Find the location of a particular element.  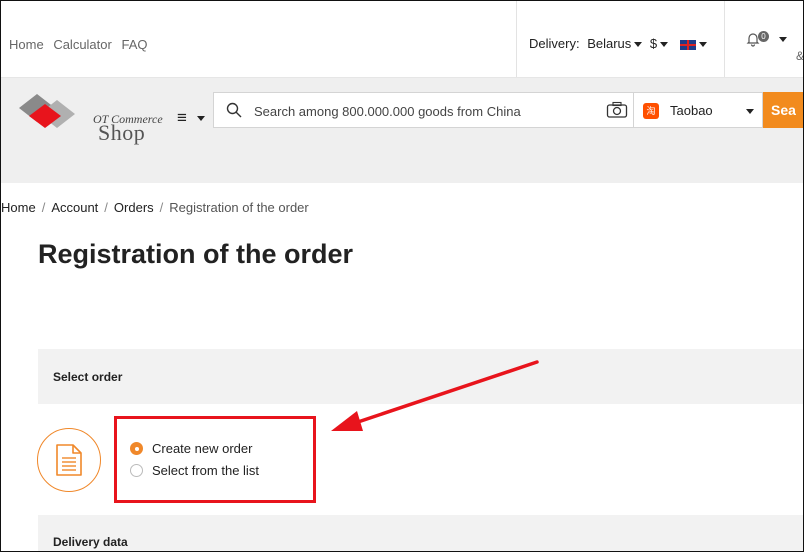

breadcrumb-home: Home is located at coordinates (18, 207).